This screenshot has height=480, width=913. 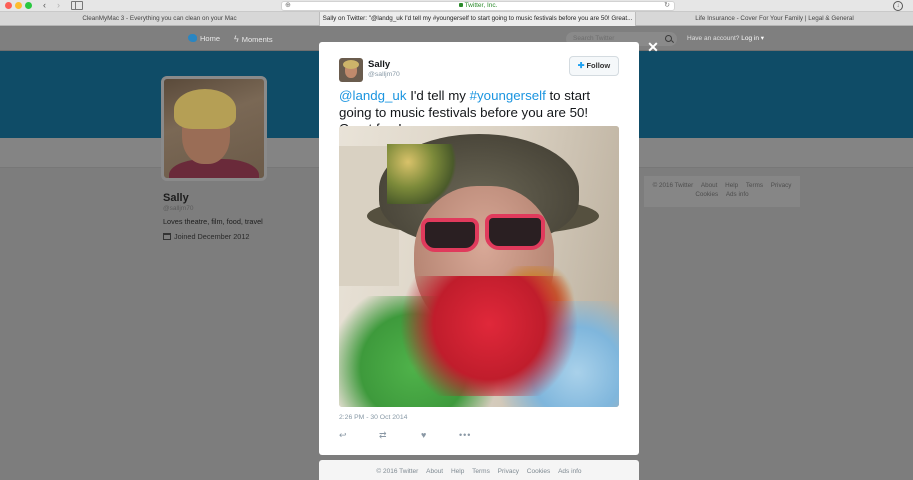 What do you see at coordinates (581, 65) in the screenshot?
I see `follow-icon: ✚` at bounding box center [581, 65].